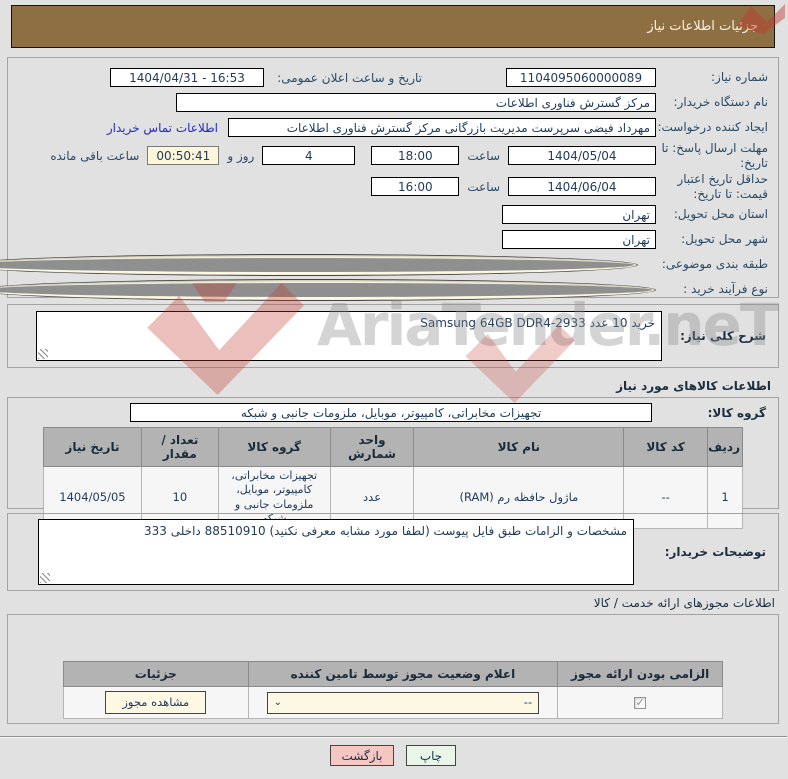  Describe the element at coordinates (726, 289) in the screenshot. I see `process-type-label: نوع فرآیند خرید :` at that location.